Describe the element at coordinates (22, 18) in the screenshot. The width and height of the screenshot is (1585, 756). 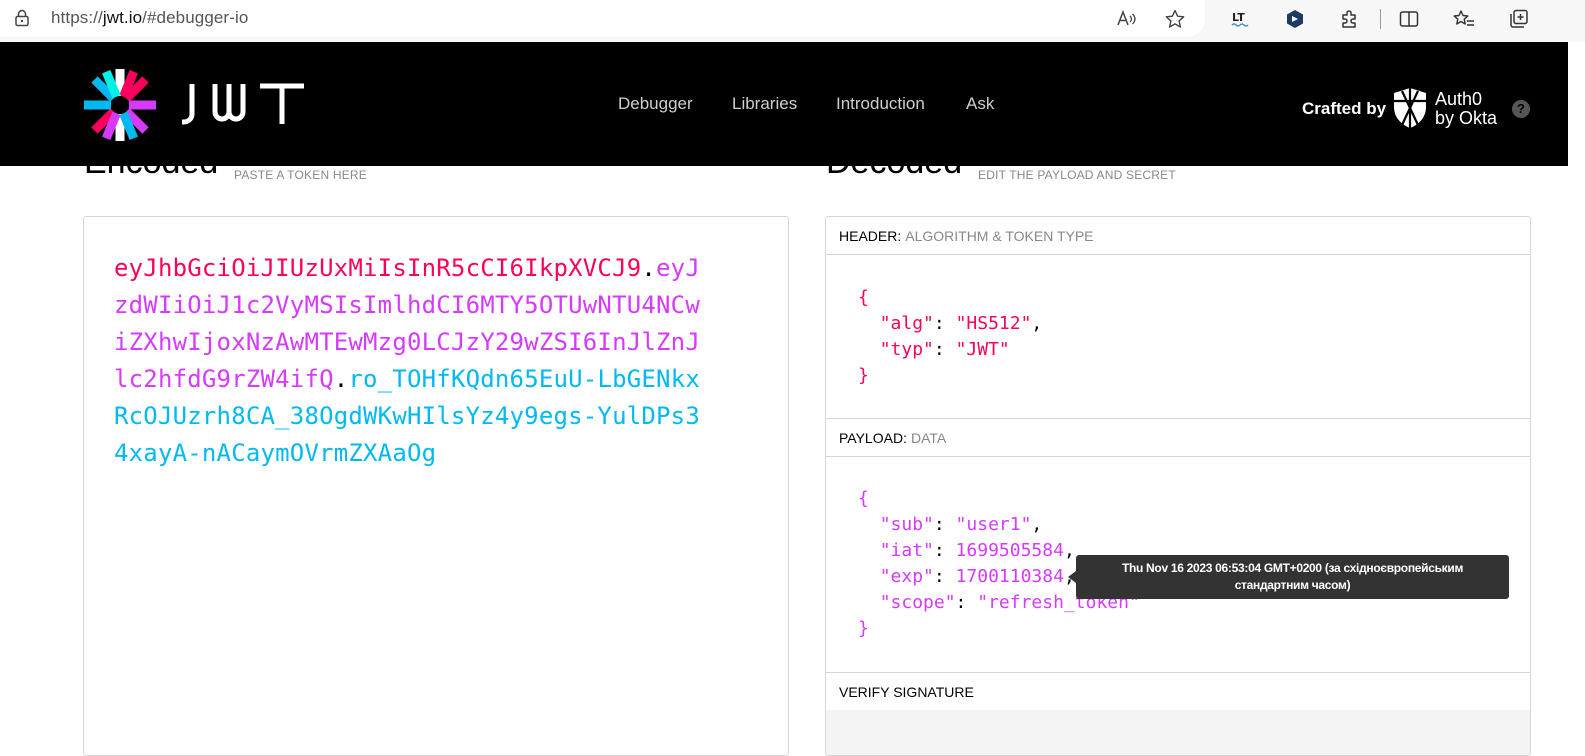
I see `lock-icon` at that location.